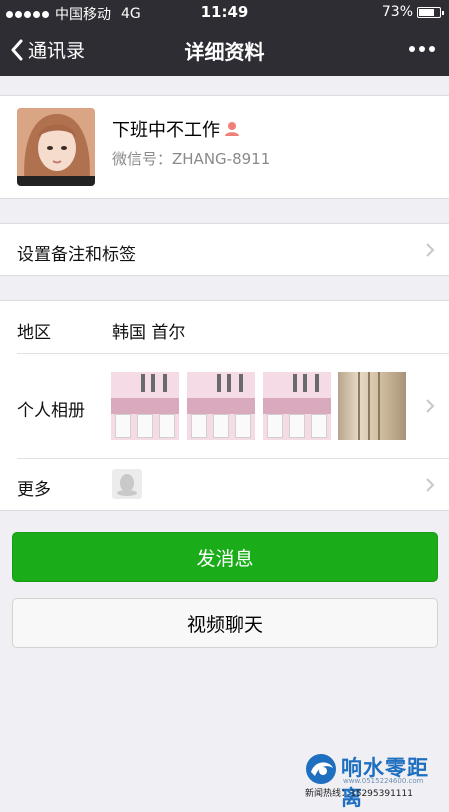 This screenshot has height=812, width=449. Describe the element at coordinates (225, 623) in the screenshot. I see `video-call-button: 视频聊天` at that location.